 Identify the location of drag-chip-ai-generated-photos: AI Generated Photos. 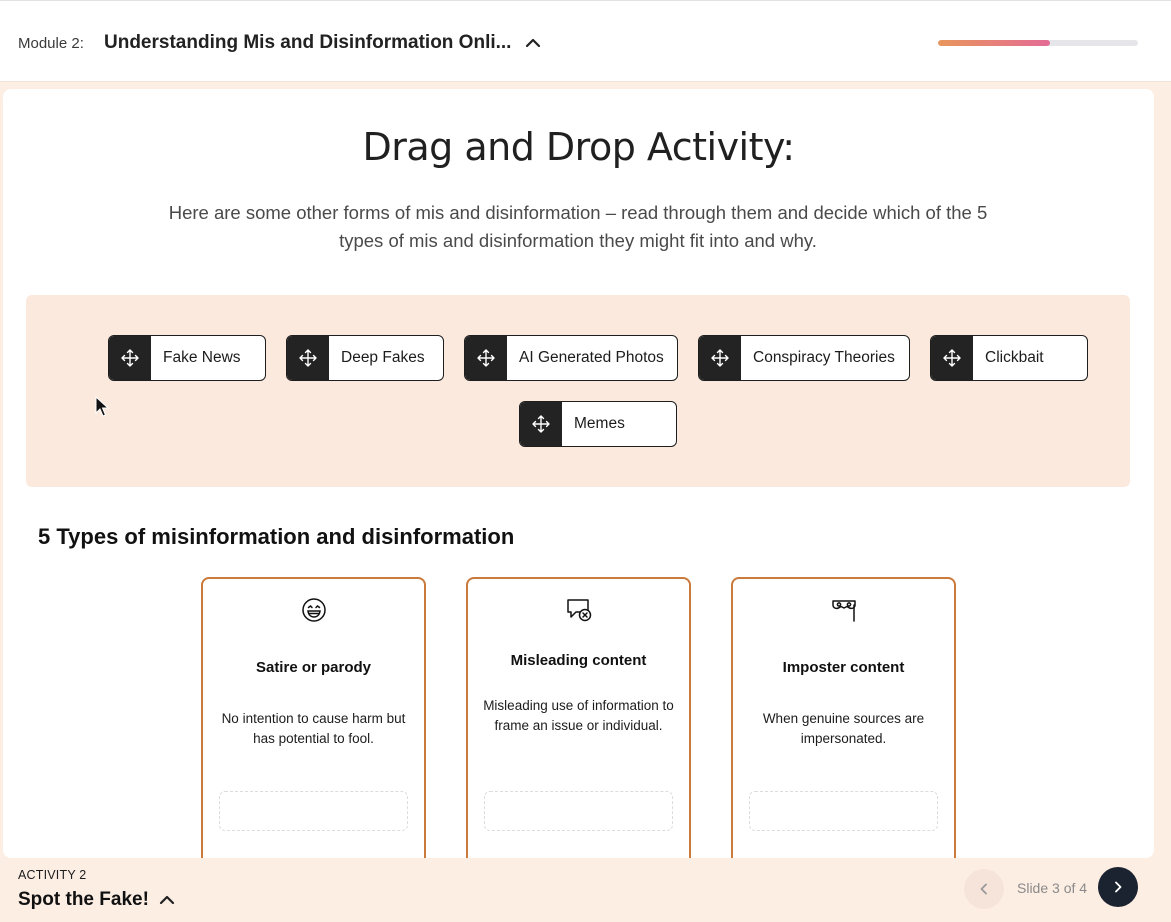
(571, 358).